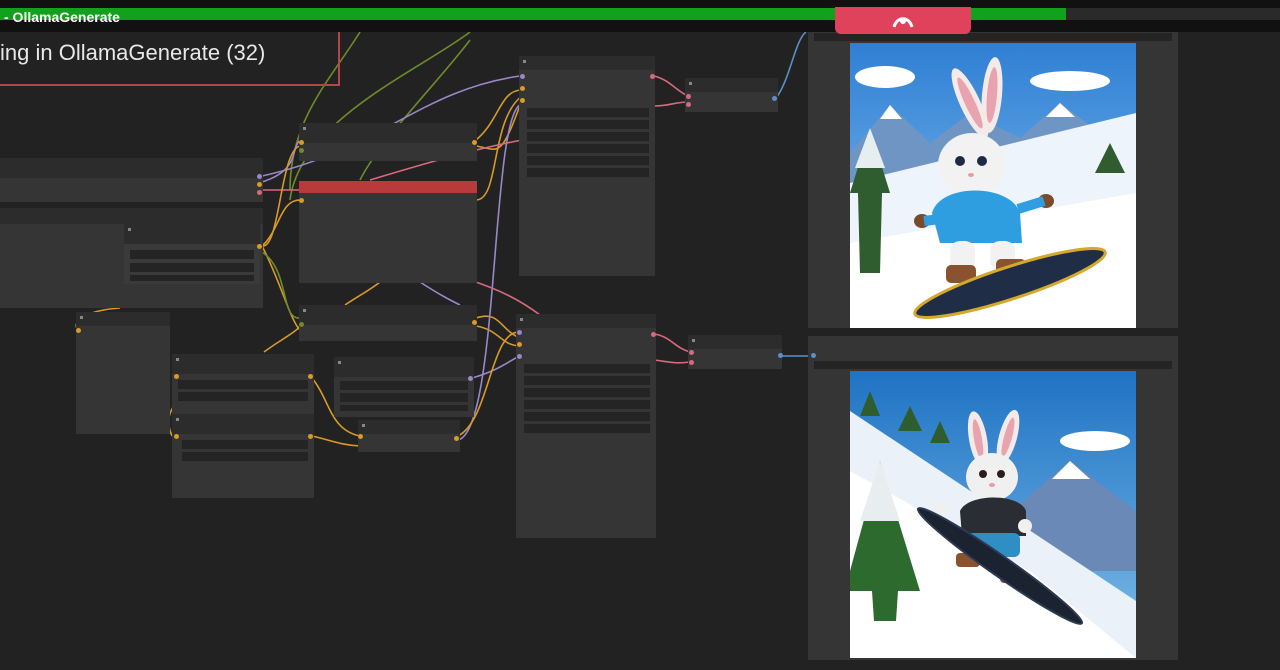 The width and height of the screenshot is (1280, 670). I want to click on top-bar: - OllamaGenerate, so click(640, 16).